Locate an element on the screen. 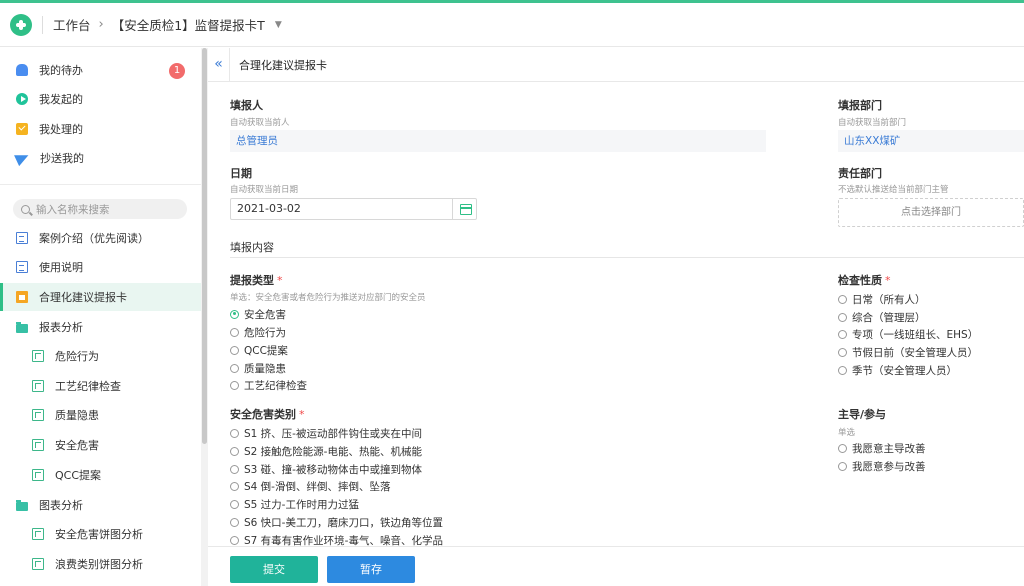 Image resolution: width=1024 pixels, height=586 pixels. caret-down-icon: ▼ is located at coordinates (278, 25).